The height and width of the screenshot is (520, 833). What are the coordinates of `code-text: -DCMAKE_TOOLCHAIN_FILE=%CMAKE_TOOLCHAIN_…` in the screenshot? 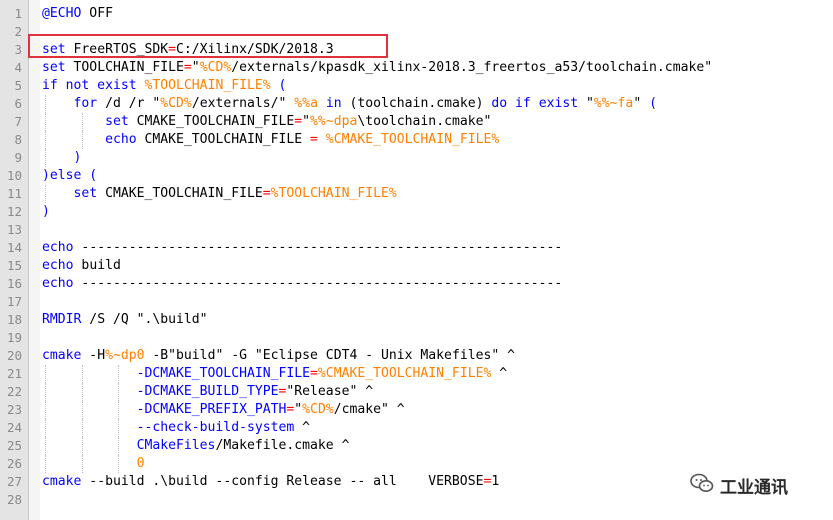 It's located at (275, 374).